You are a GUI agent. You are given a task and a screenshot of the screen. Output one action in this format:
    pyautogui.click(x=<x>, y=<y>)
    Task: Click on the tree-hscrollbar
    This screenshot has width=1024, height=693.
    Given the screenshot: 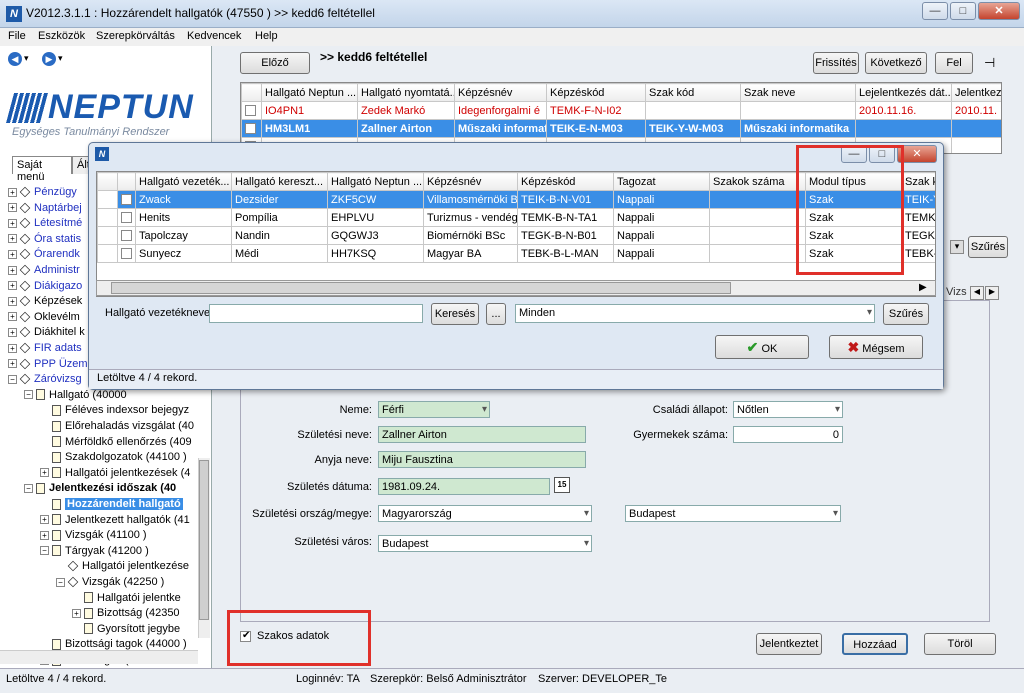 What is the action you would take?
    pyautogui.click(x=99, y=657)
    